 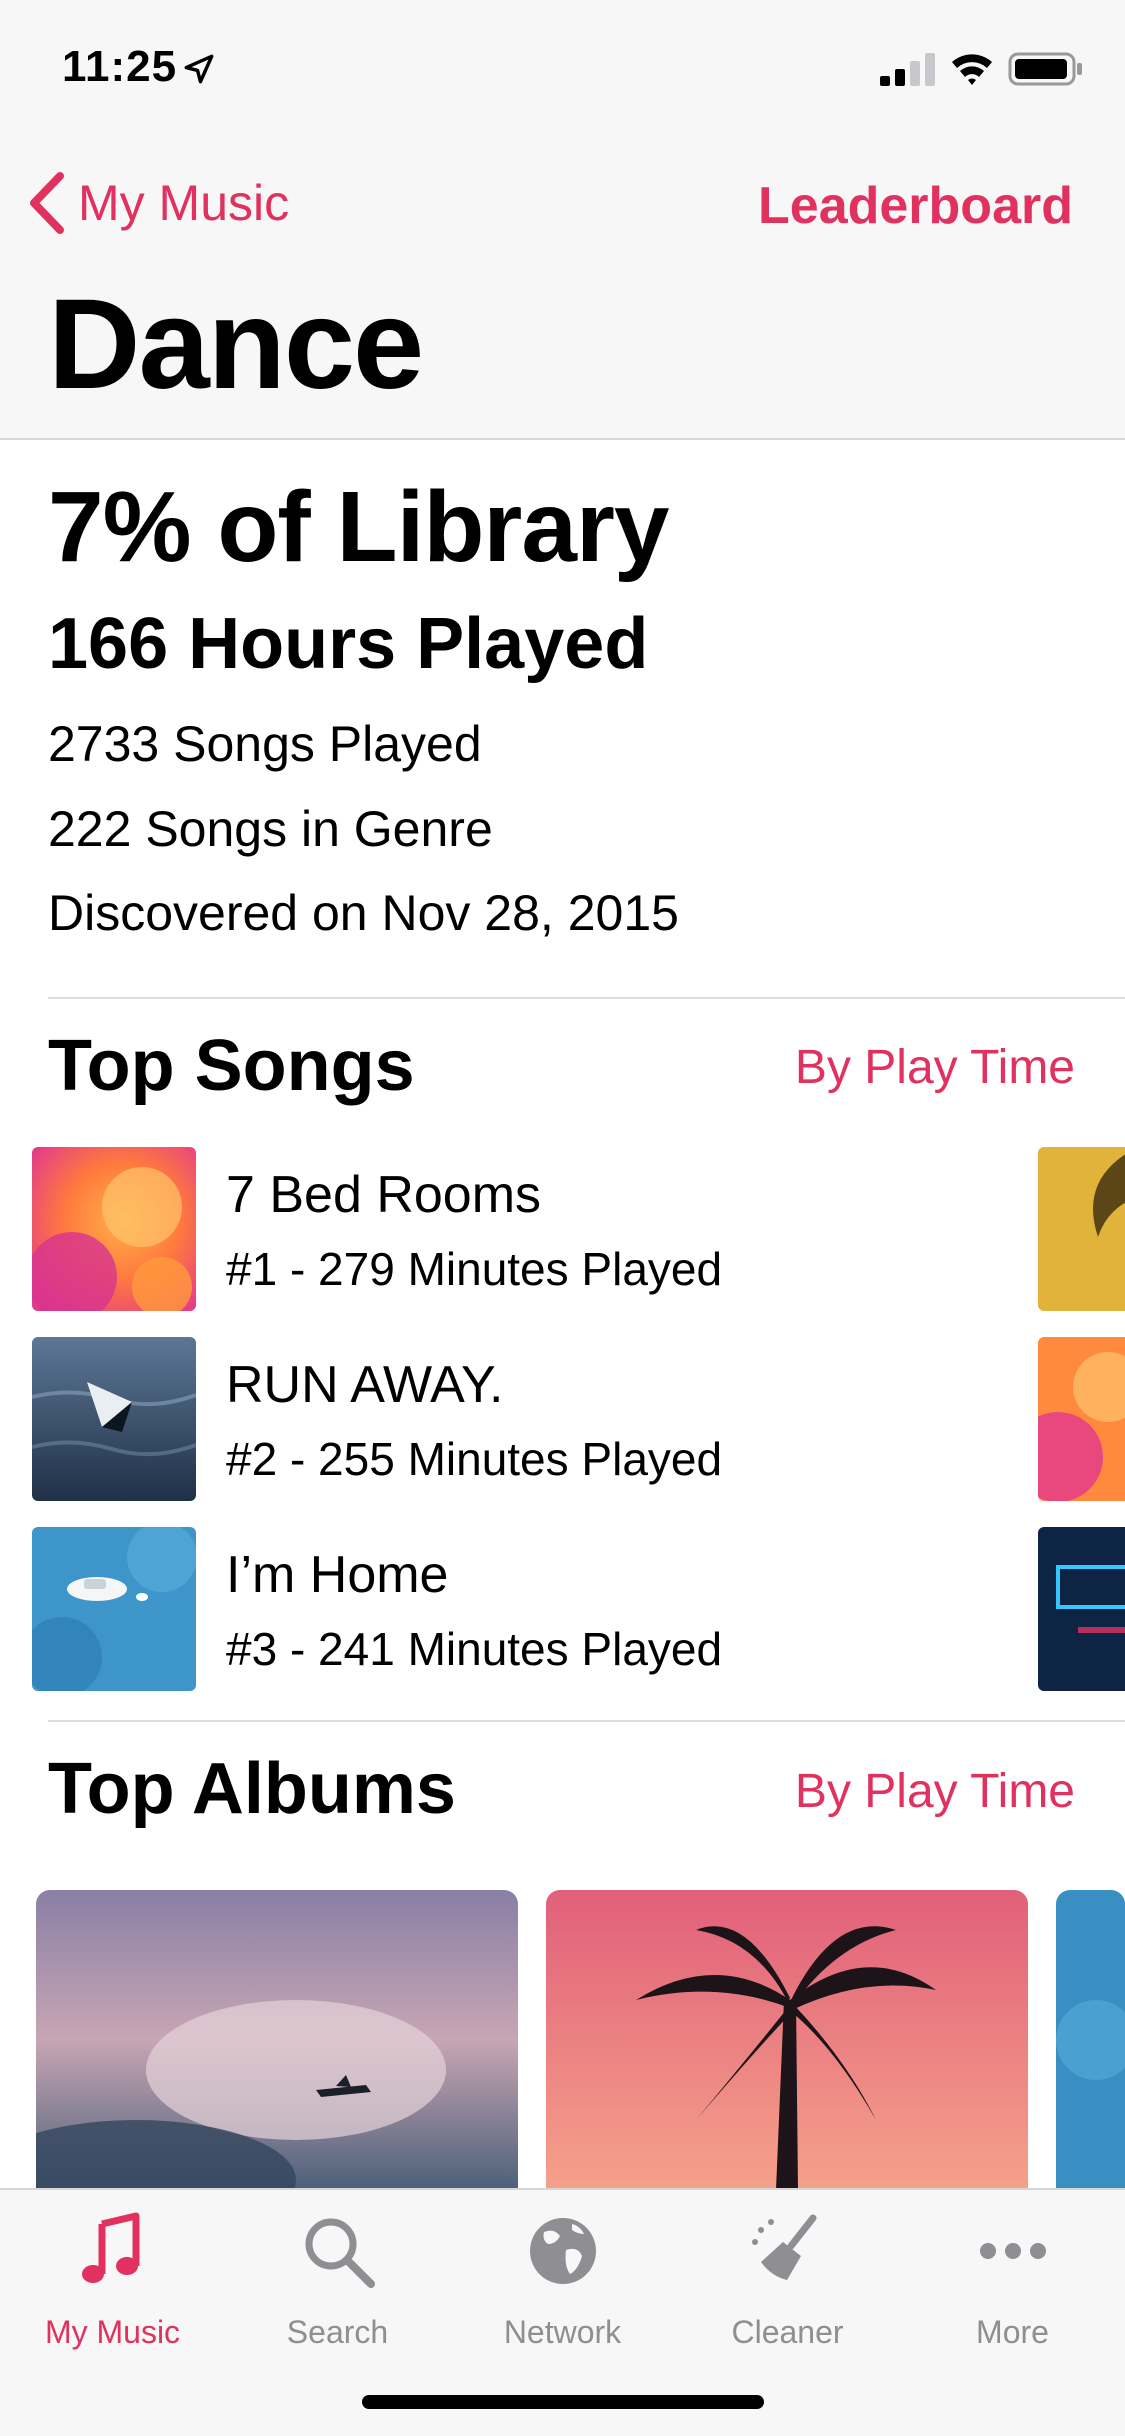 What do you see at coordinates (1012, 2332) in the screenshot?
I see `tab-label: More` at bounding box center [1012, 2332].